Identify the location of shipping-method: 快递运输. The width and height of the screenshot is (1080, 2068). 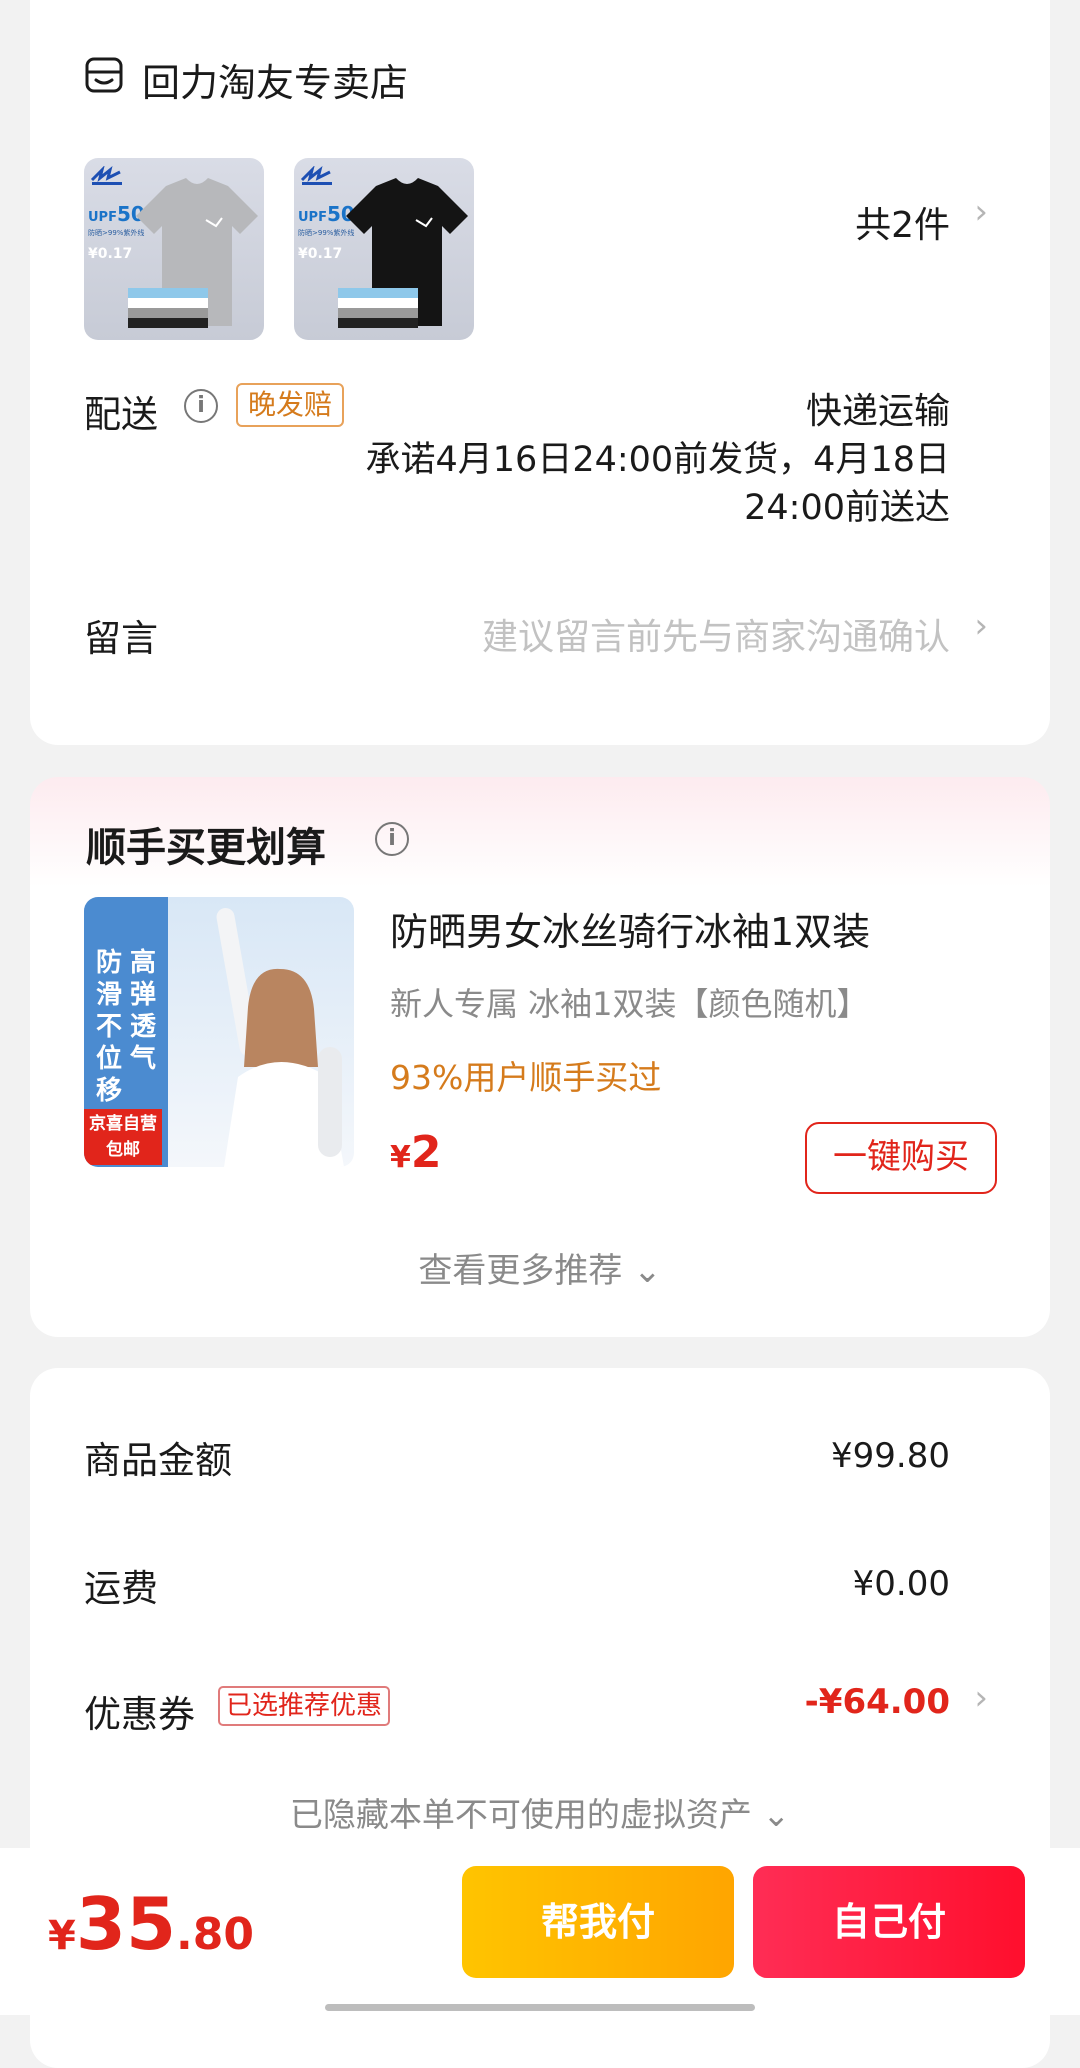
(878, 408).